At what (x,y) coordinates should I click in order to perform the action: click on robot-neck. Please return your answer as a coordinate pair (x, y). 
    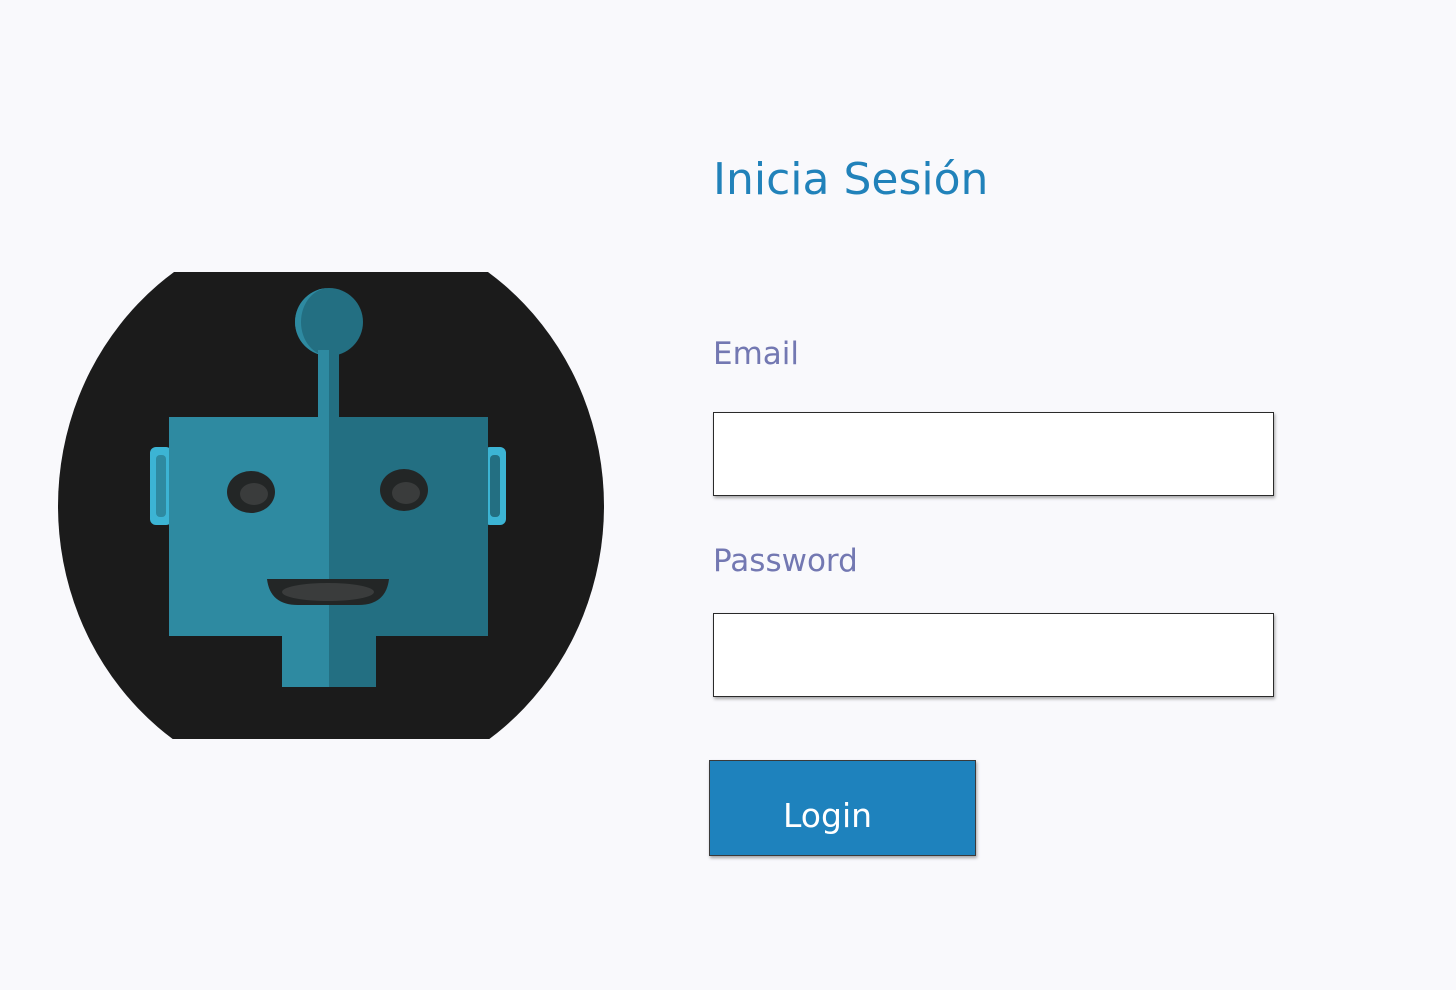
    Looking at the image, I should click on (305, 661).